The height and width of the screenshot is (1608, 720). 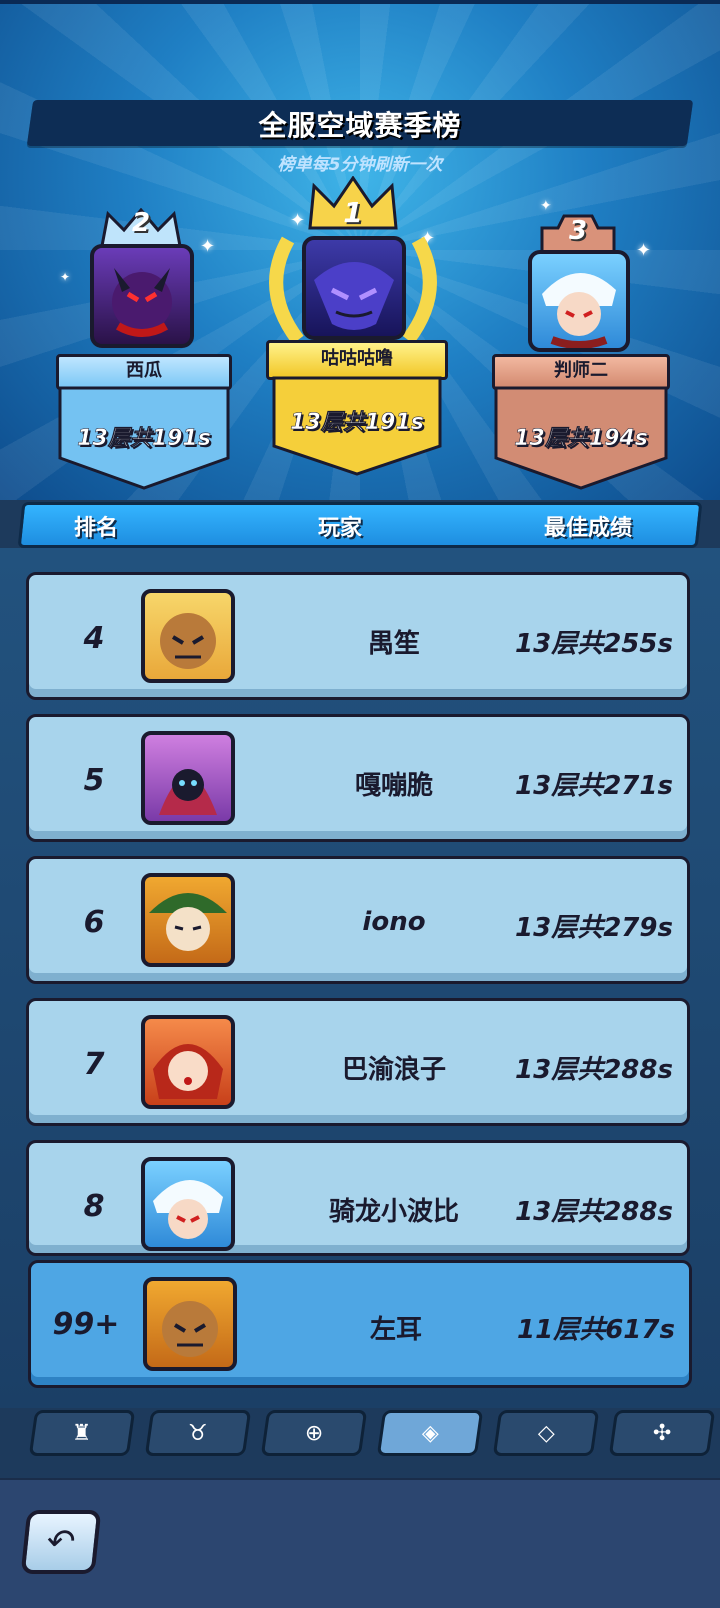 I want to click on cards-icon: ◈, so click(x=430, y=1433).